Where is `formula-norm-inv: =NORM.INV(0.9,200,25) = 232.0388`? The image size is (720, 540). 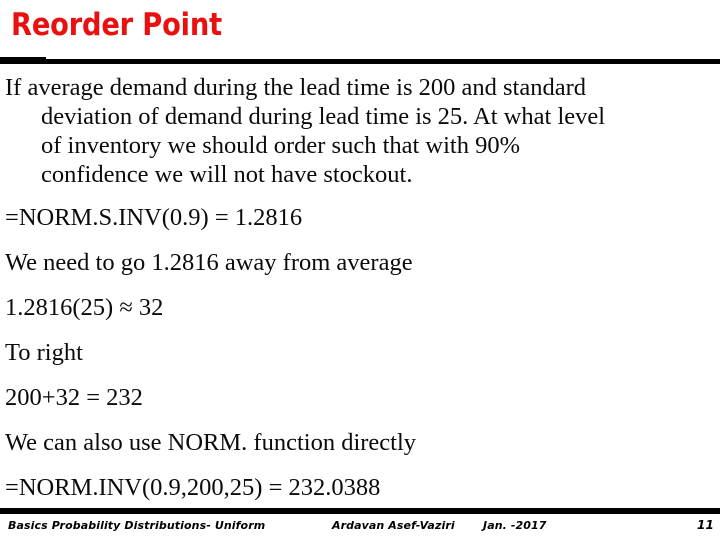
formula-norm-inv: =NORM.INV(0.9,200,25) = 232.0388 is located at coordinates (193, 487).